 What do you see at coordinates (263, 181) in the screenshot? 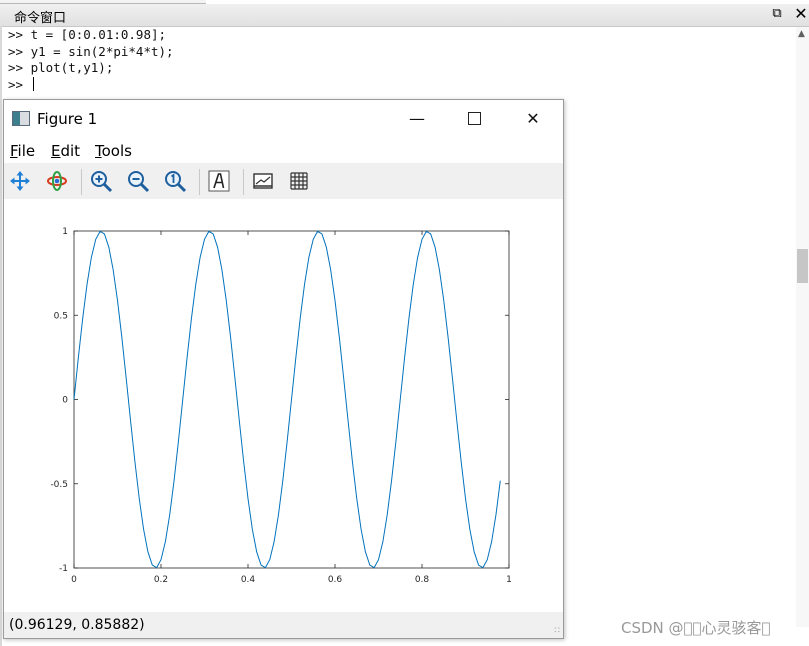
I see `toggle-axes-icon` at bounding box center [263, 181].